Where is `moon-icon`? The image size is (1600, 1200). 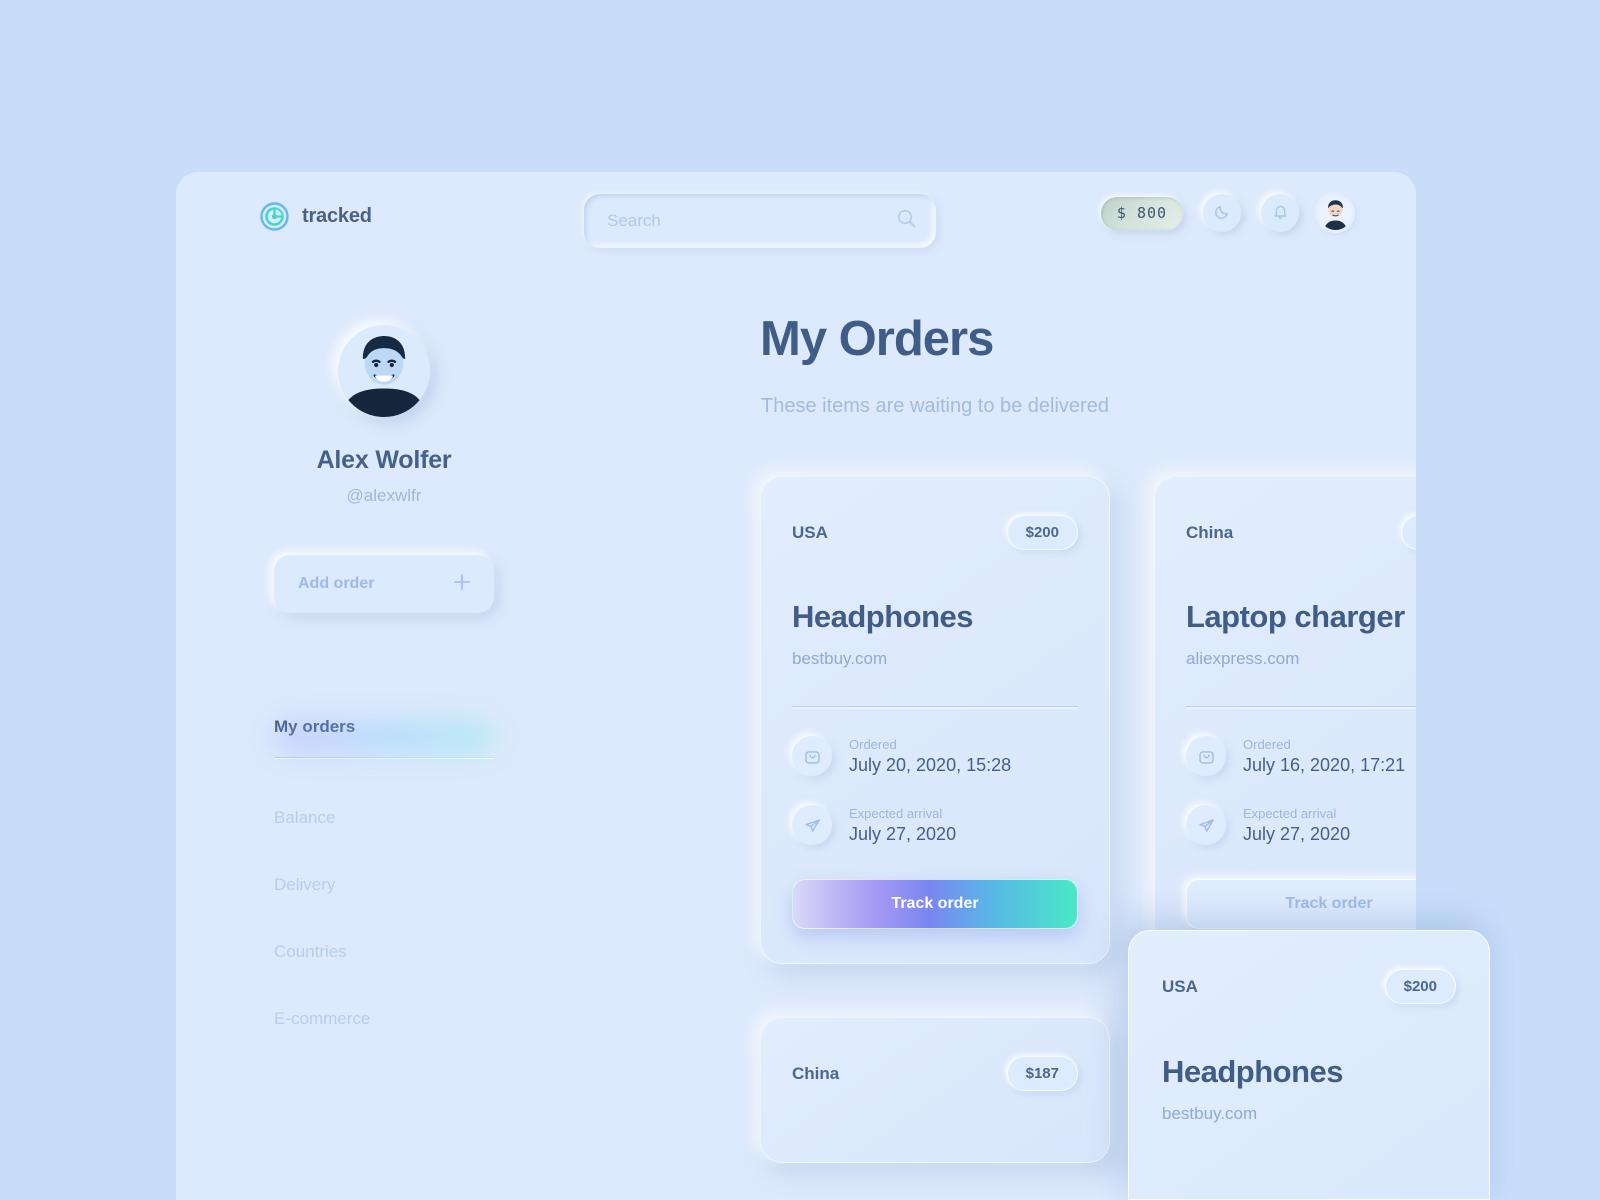
moon-icon is located at coordinates (1222, 213).